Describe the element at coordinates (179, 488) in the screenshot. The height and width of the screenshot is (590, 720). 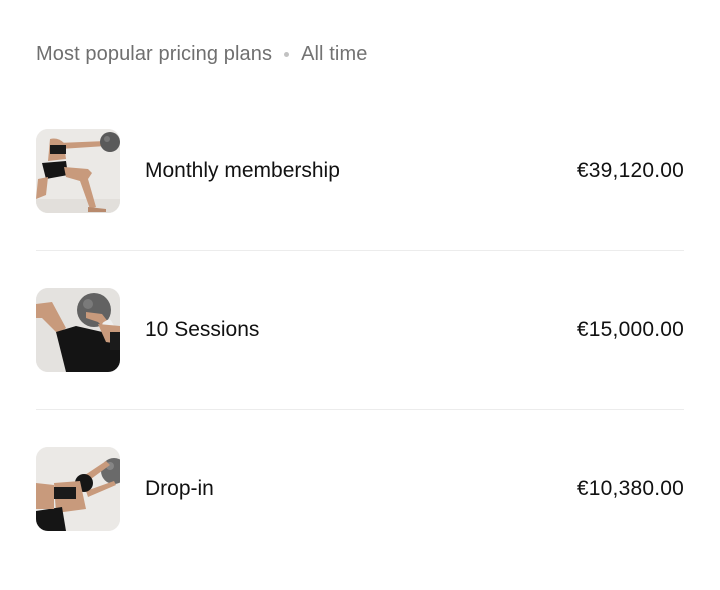
I see `plan-name: Drop-in` at that location.